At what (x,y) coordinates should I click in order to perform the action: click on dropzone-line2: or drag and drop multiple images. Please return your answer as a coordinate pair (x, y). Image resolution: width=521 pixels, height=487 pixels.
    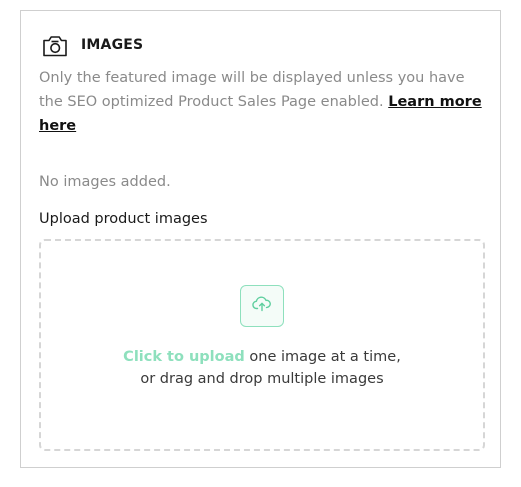
    Looking at the image, I should click on (262, 379).